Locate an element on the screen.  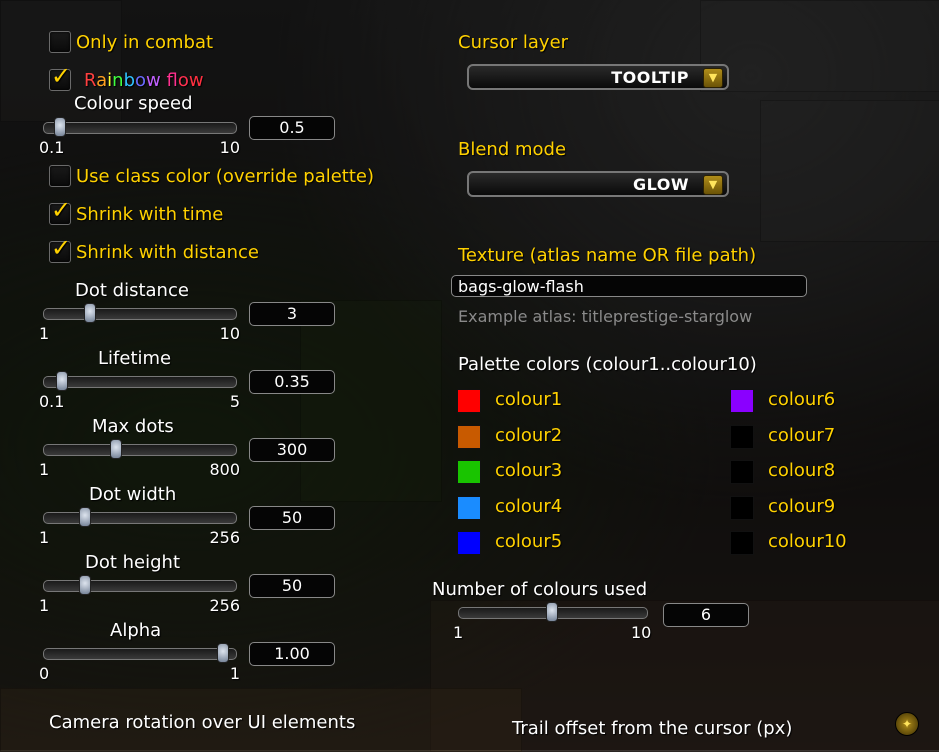
colour7-label: colour7 is located at coordinates (802, 435).